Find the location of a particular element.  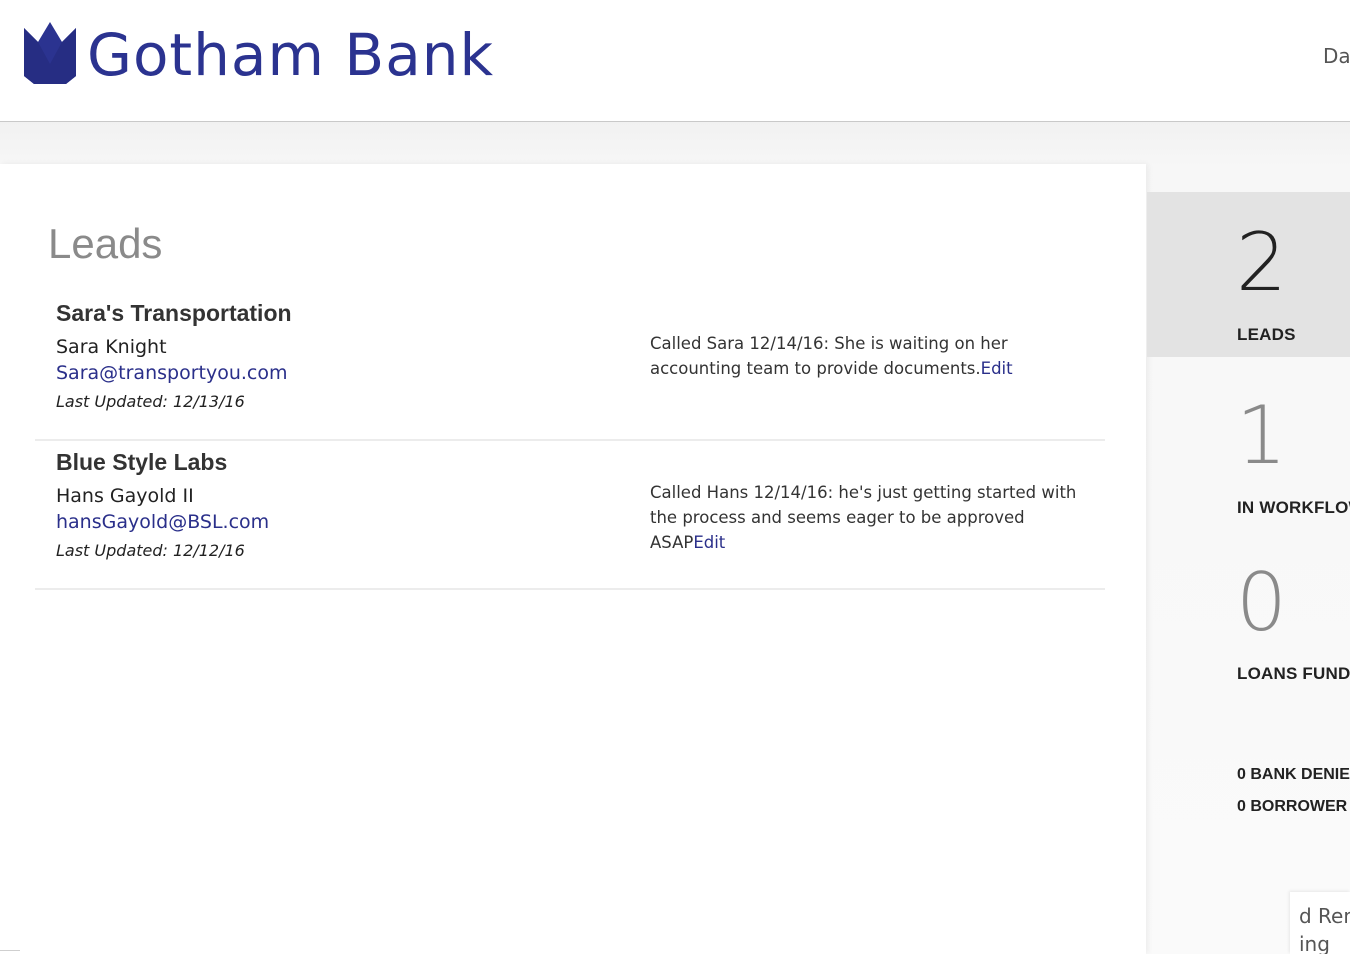

lead-company-name: Blue Style Labs is located at coordinates (141, 462).